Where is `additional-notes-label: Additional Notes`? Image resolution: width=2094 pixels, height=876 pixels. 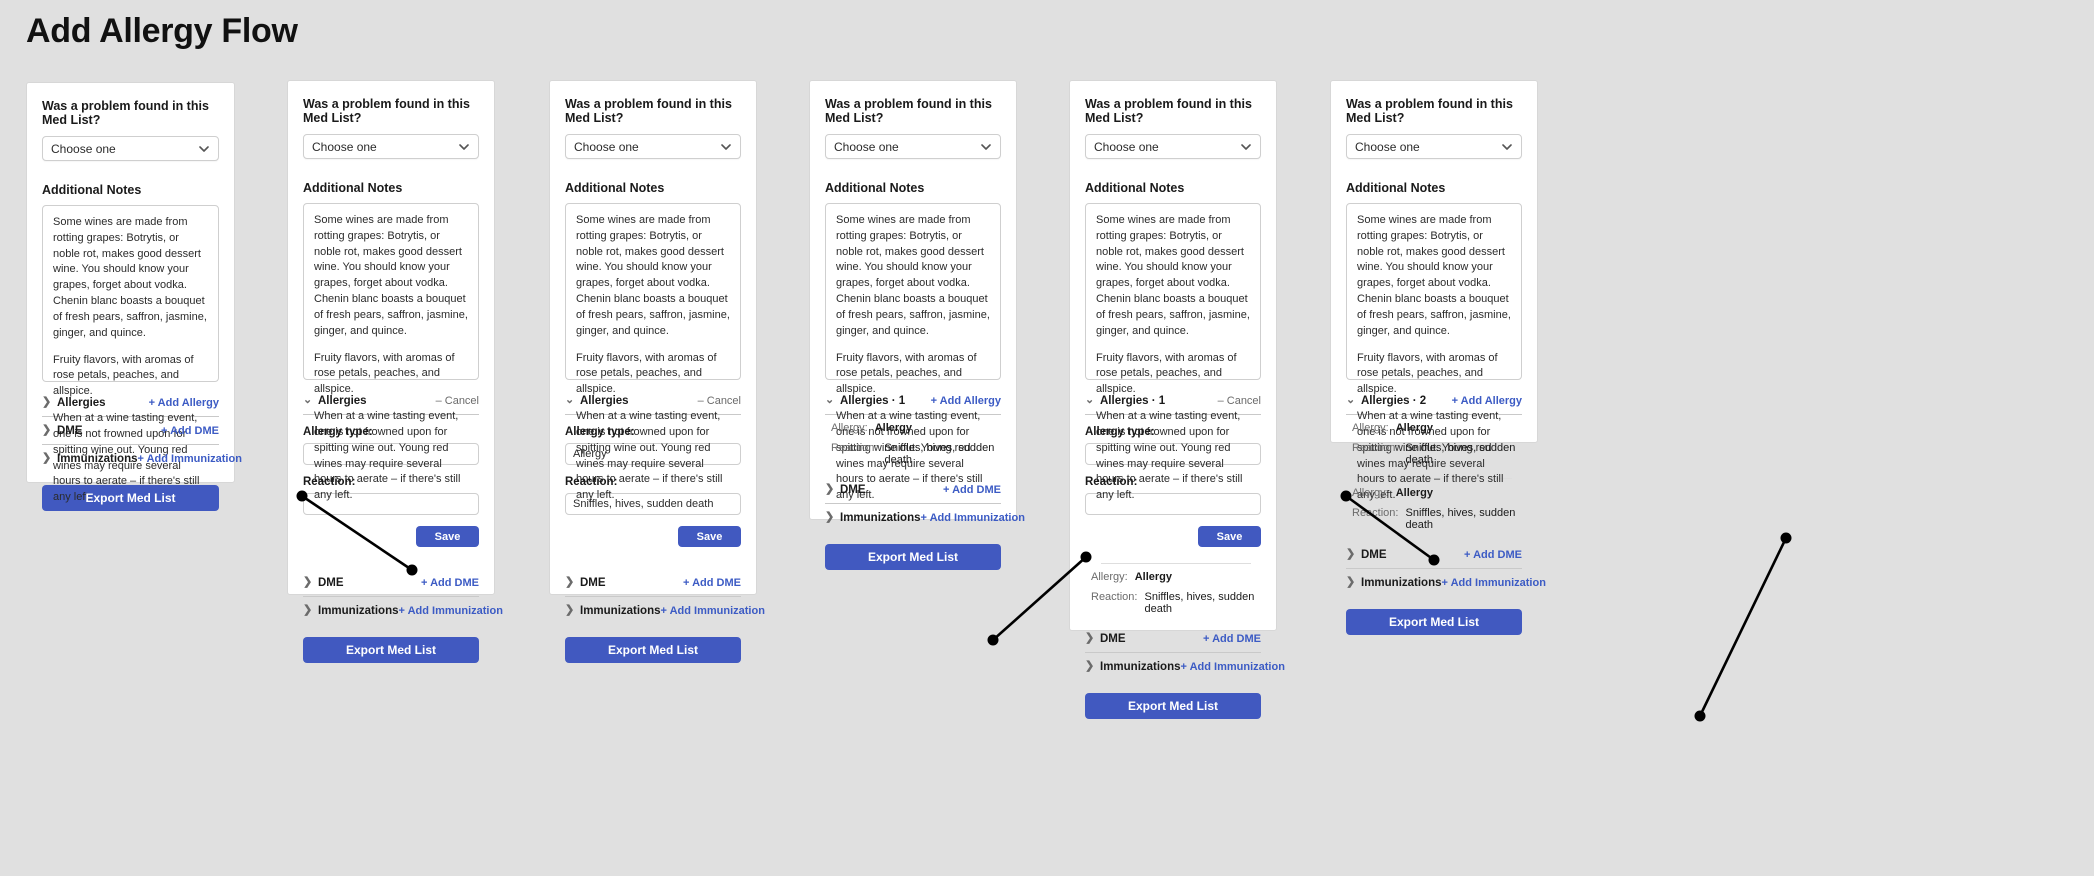
additional-notes-label: Additional Notes is located at coordinates (92, 190).